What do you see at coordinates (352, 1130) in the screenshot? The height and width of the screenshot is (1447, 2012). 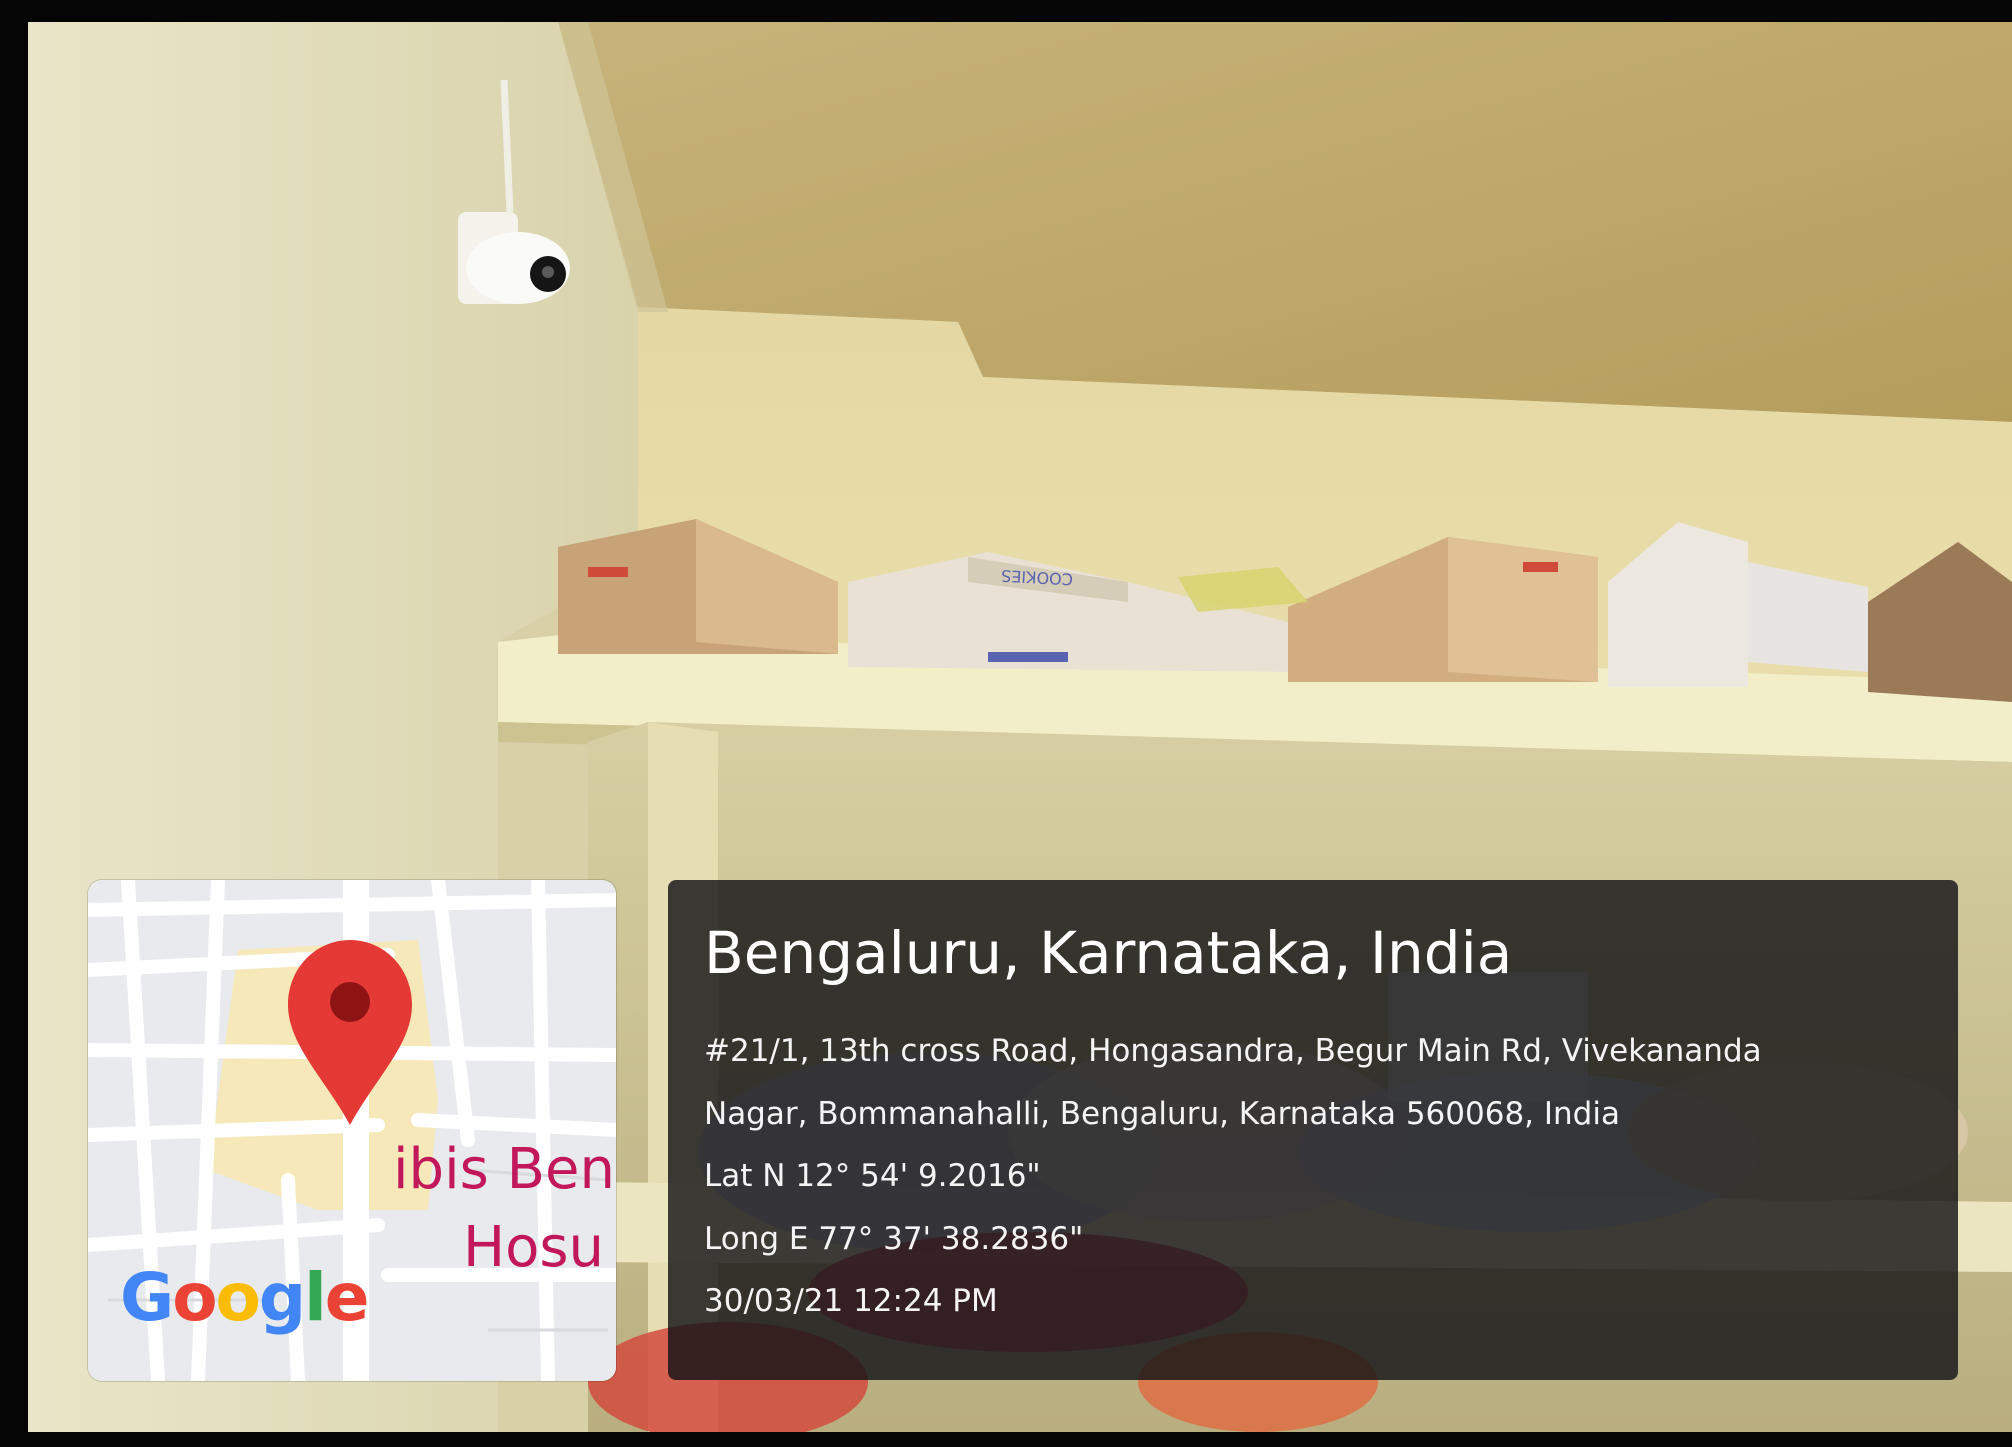 I see `map-thumbnail: ibis Ben Hosu Google` at bounding box center [352, 1130].